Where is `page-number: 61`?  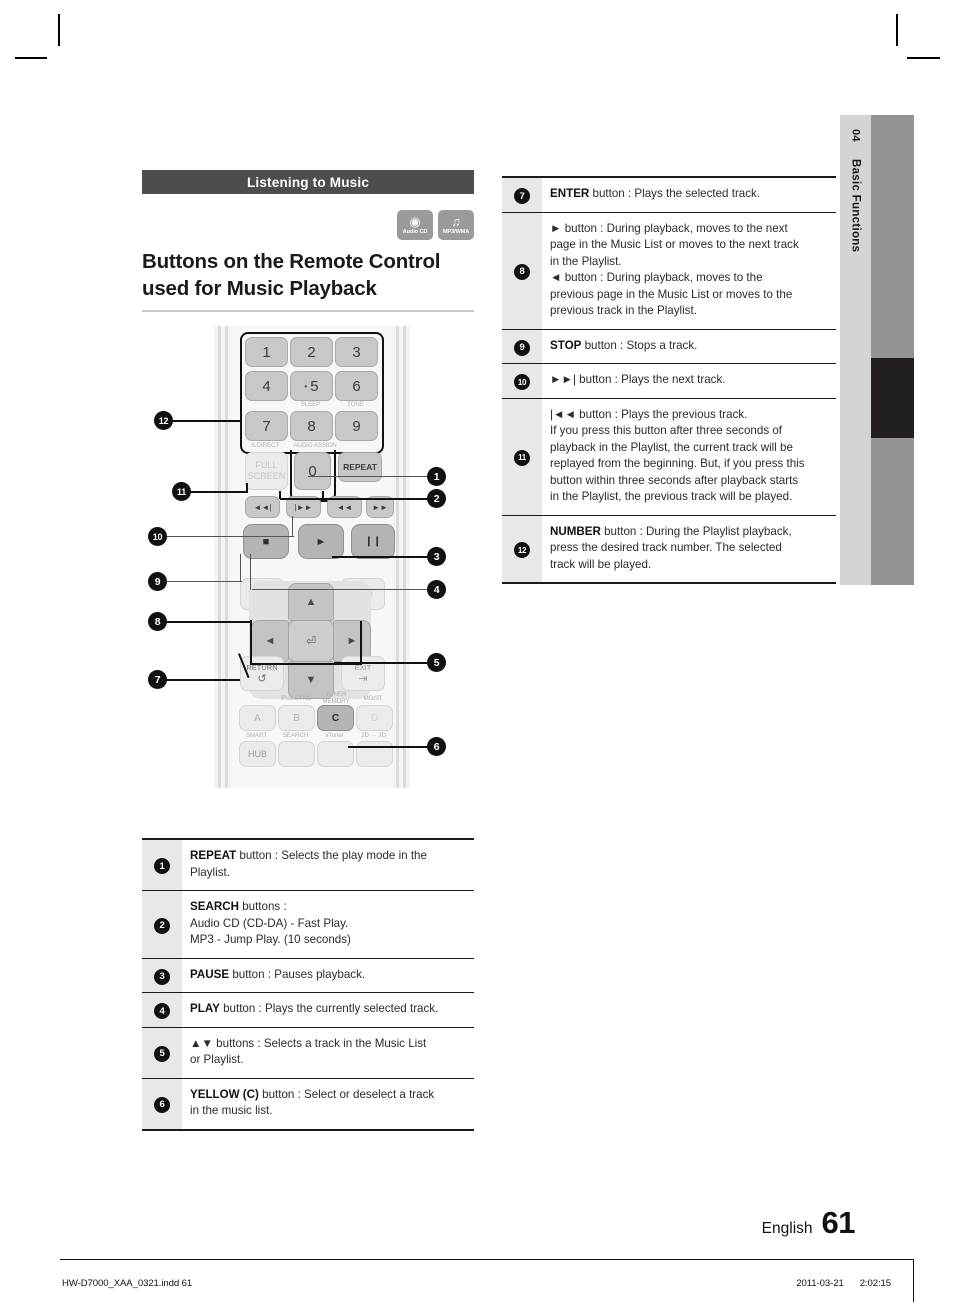
page-number: 61 is located at coordinates (838, 1222).